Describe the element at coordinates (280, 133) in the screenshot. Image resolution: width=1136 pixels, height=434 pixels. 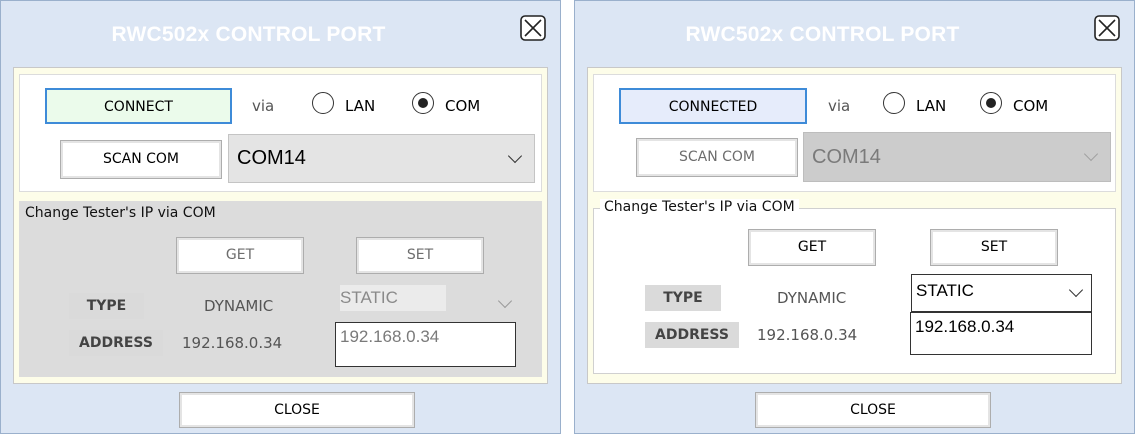
I see `connection-box: CONNECT via LAN COM SCAN COM COM14` at that location.